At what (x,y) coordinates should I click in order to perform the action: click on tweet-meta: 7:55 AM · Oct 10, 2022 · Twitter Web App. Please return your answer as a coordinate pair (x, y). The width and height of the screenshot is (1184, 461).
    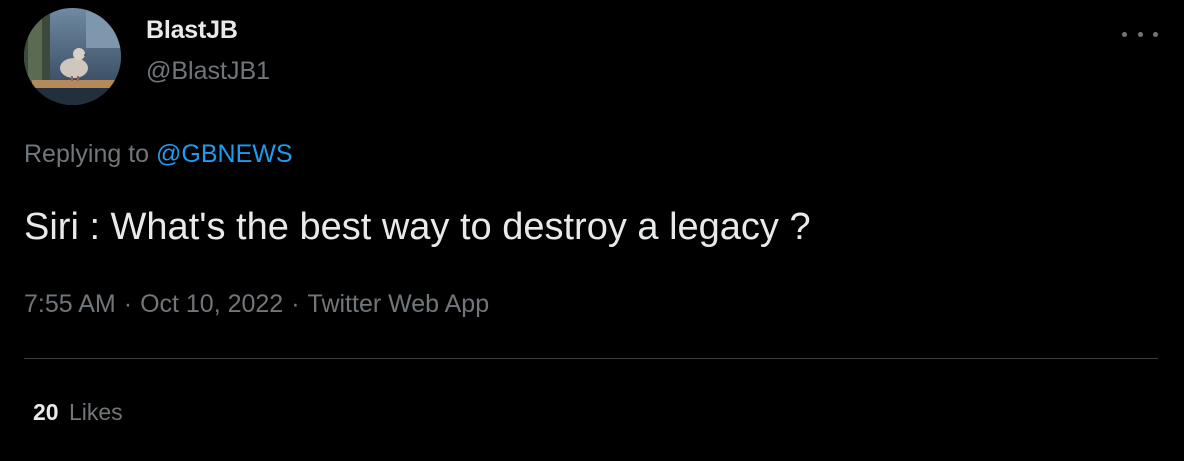
    Looking at the image, I should click on (256, 304).